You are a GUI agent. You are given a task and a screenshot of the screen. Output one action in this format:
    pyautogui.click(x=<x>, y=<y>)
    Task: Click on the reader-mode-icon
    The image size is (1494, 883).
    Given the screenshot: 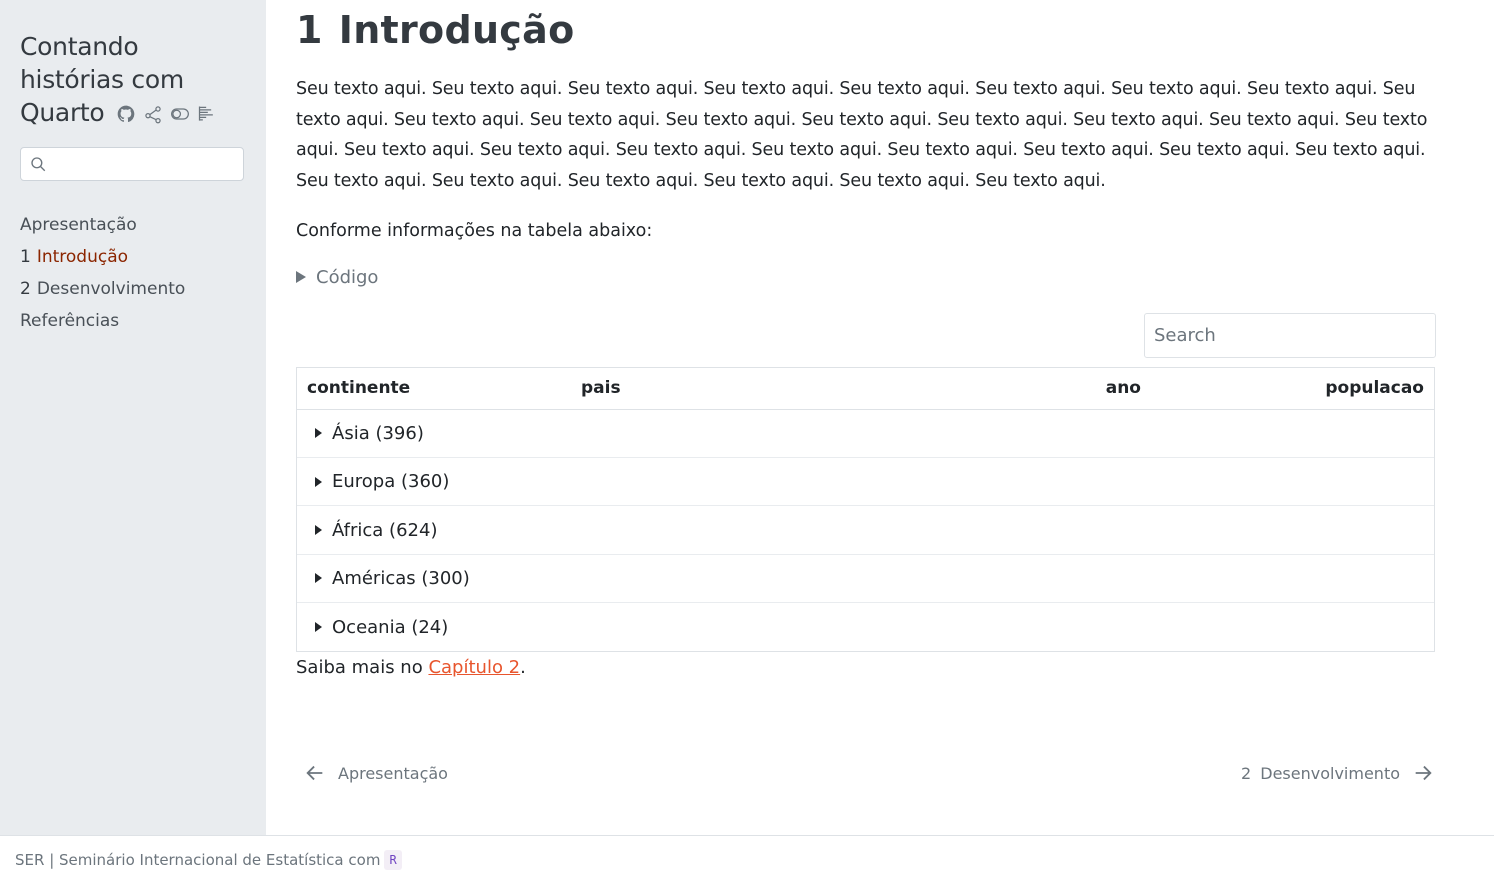 What is the action you would take?
    pyautogui.click(x=207, y=114)
    